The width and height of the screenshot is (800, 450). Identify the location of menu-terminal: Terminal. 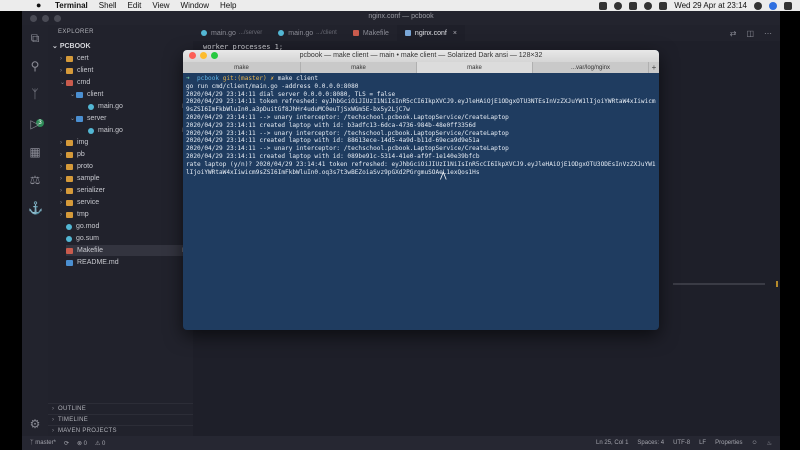
(71, 5).